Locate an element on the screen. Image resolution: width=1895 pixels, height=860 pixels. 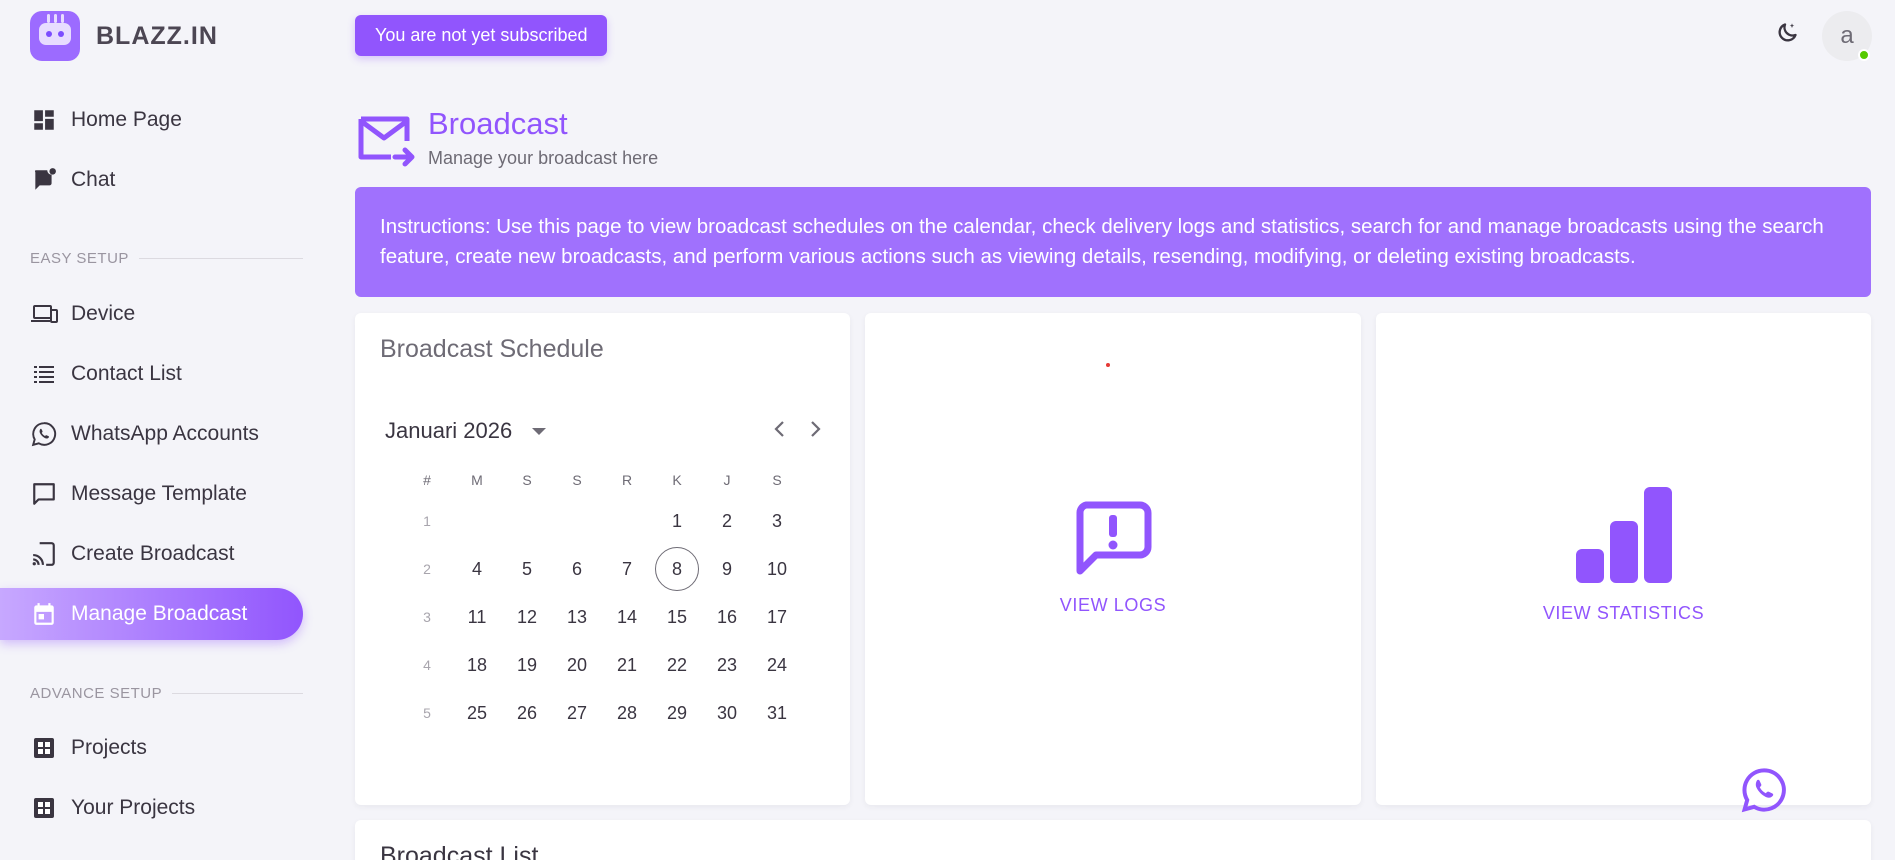
grid-icon is located at coordinates (44, 808).